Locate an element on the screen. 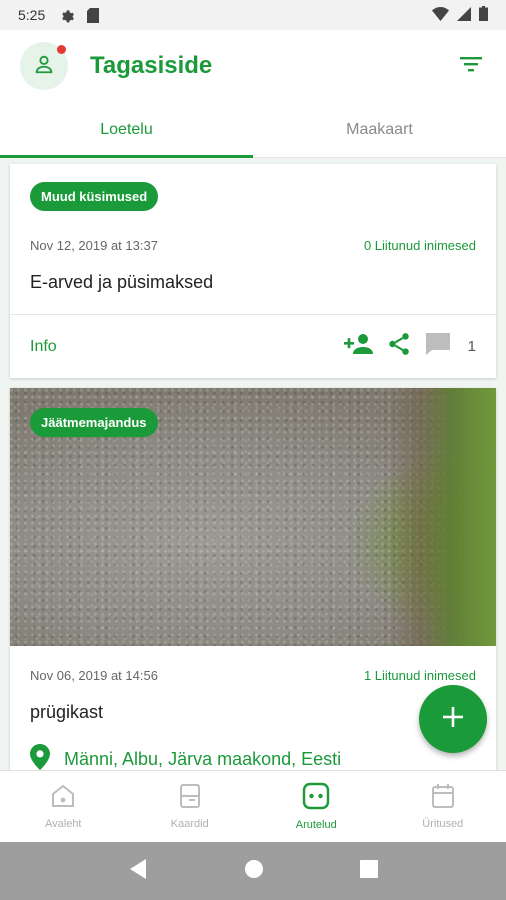 The width and height of the screenshot is (506, 900). nav-home-label: Avaleht is located at coordinates (63, 824).